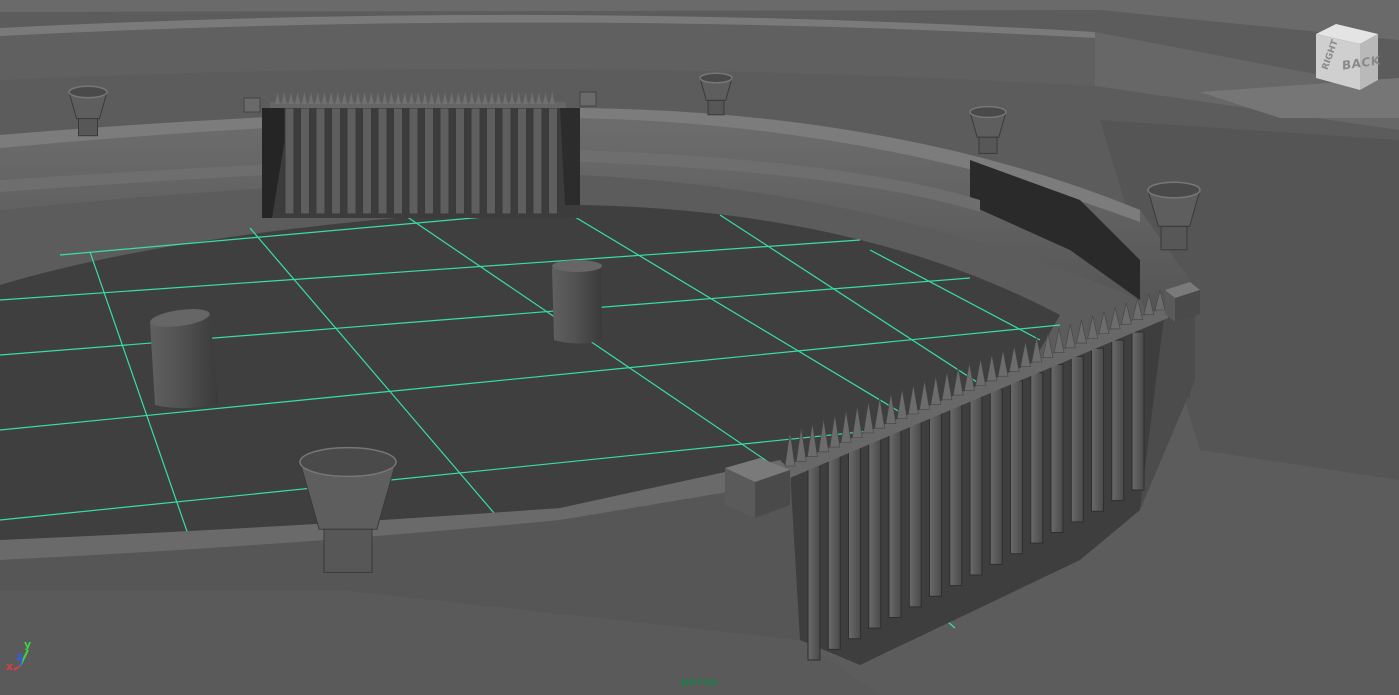  What do you see at coordinates (699, 681) in the screenshot?
I see `camera-name-label: persp` at bounding box center [699, 681].